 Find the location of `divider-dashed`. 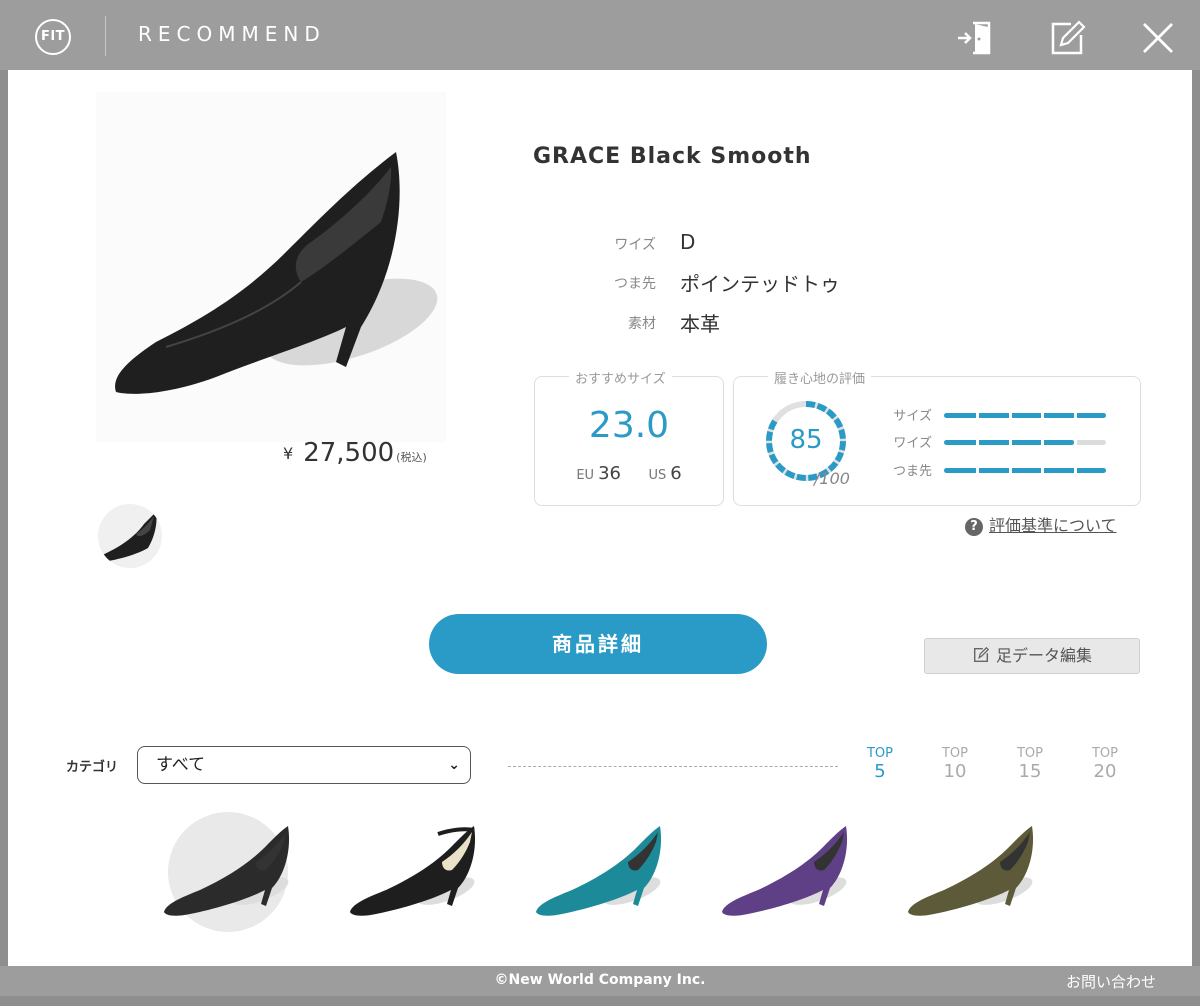

divider-dashed is located at coordinates (673, 766).